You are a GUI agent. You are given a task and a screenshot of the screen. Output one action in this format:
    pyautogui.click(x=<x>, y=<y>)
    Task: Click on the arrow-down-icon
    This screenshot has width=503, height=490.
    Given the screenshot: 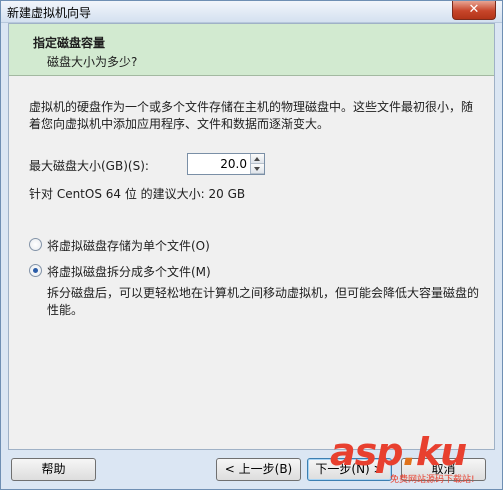 What is the action you would take?
    pyautogui.click(x=257, y=169)
    